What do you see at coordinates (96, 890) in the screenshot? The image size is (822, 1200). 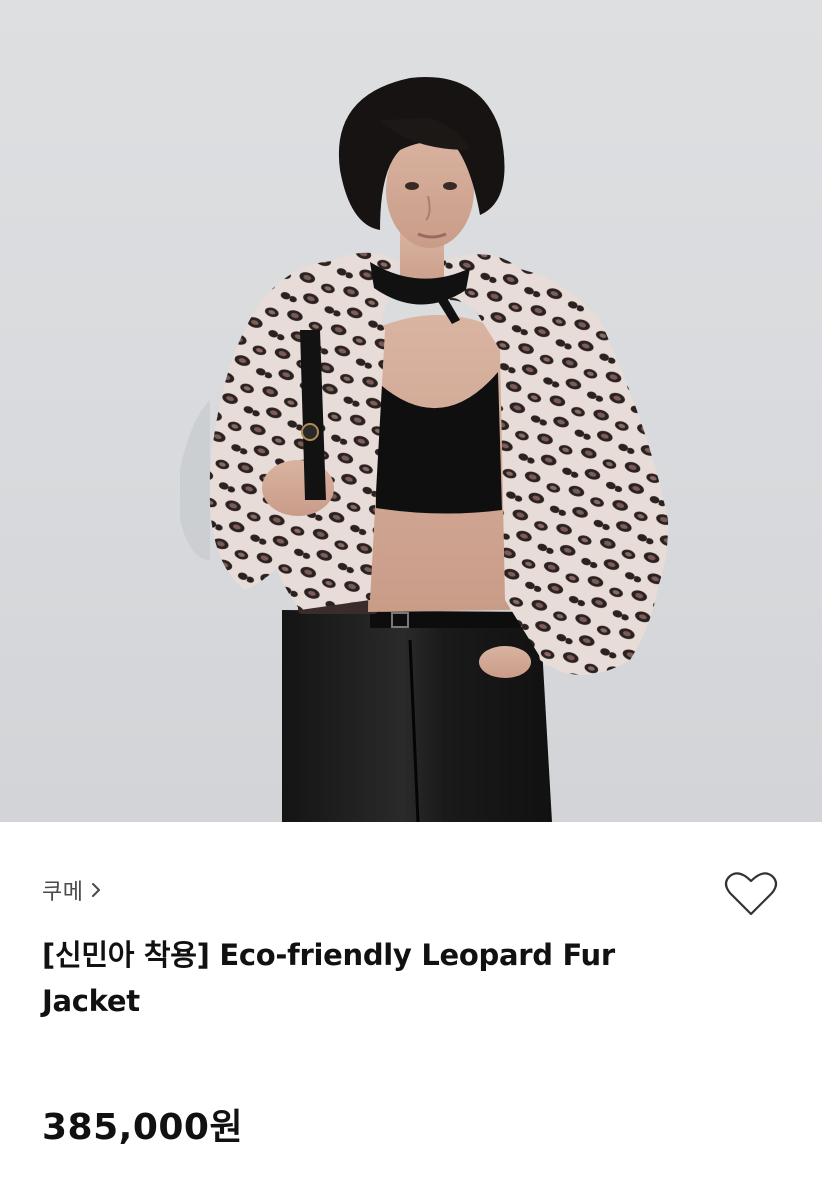 I see `chevron-right-icon` at bounding box center [96, 890].